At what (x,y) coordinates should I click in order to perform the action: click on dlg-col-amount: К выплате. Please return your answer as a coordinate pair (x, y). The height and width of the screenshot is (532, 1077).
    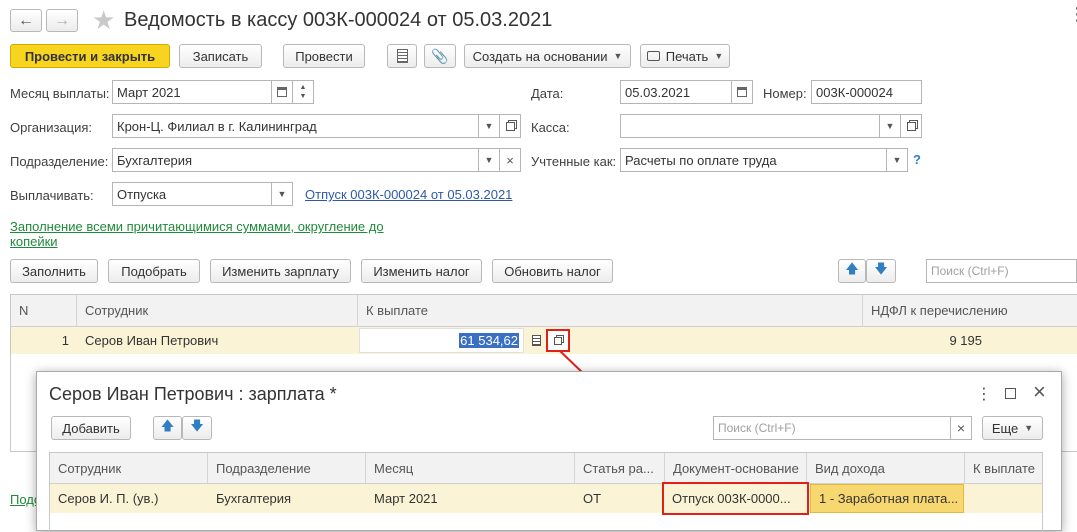
    Looking at the image, I should click on (1003, 468).